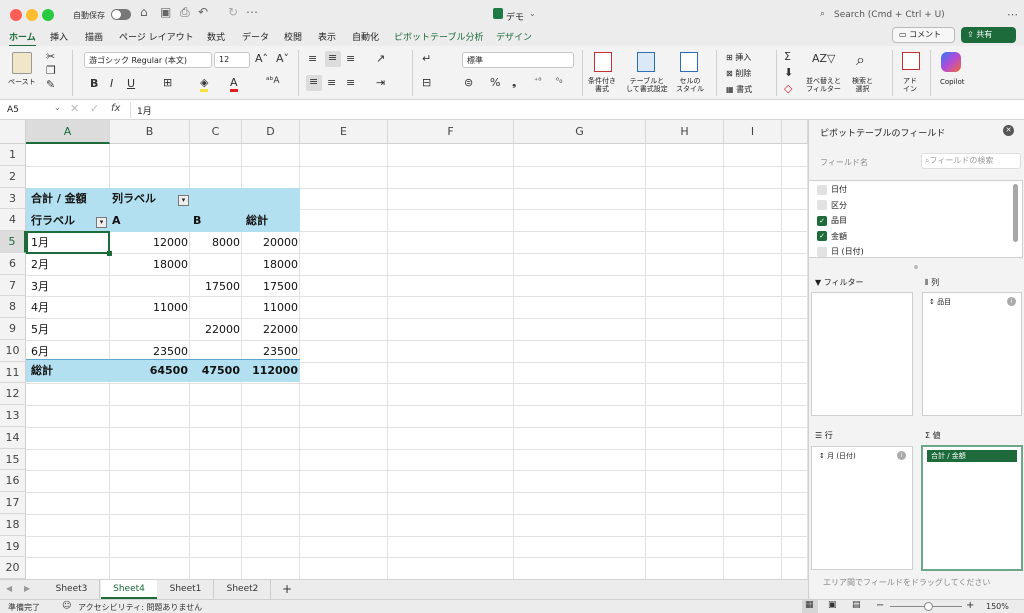 Image resolution: width=1024 pixels, height=613 pixels. What do you see at coordinates (9, 588) in the screenshot?
I see `prev-sheet-icon: ◀` at bounding box center [9, 588].